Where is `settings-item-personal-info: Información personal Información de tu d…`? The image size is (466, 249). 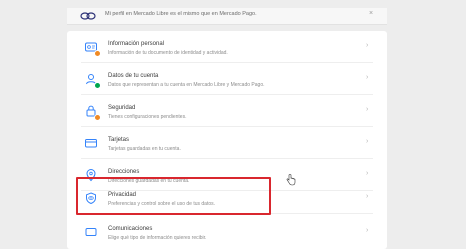 settings-item-personal-info: Información personal Información de tu d… is located at coordinates (227, 47).